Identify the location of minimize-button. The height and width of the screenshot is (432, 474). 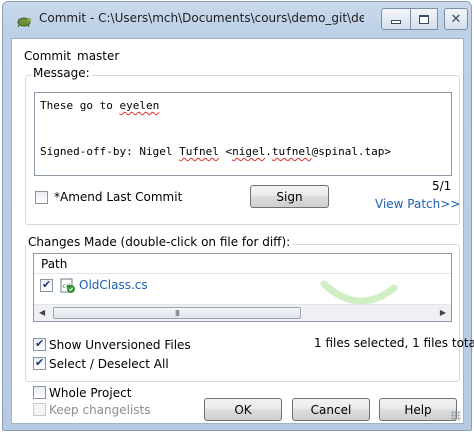
(396, 19).